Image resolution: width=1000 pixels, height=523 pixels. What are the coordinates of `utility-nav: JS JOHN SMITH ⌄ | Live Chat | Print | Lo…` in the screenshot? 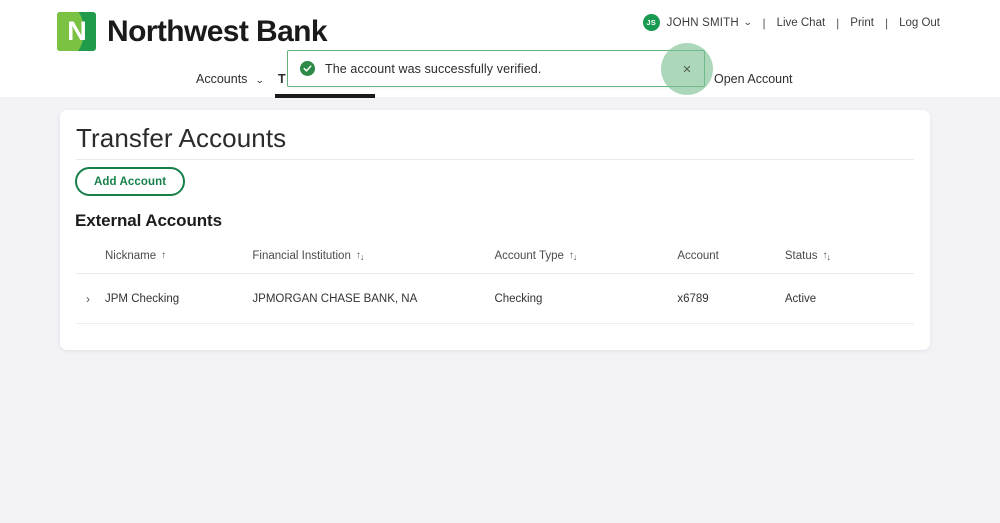 It's located at (791, 22).